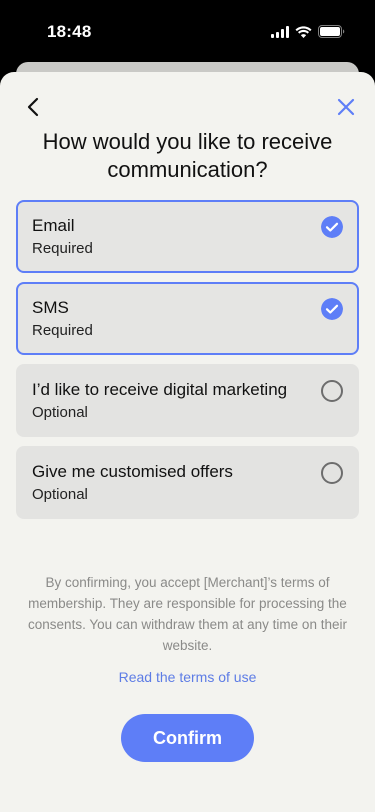 The height and width of the screenshot is (812, 375). Describe the element at coordinates (303, 31) in the screenshot. I see `wifi-icon` at that location.